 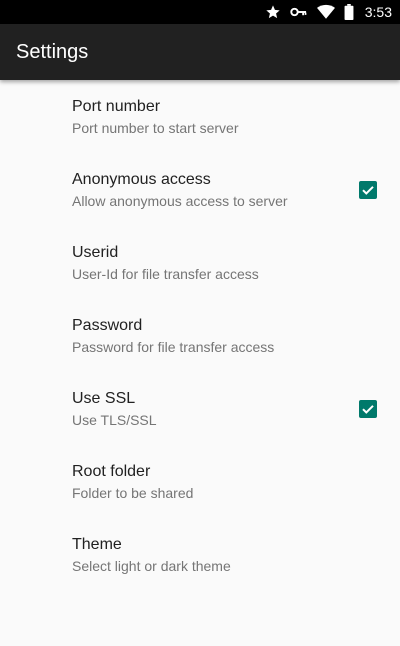 I want to click on pref-summary: Password for file transfer access, so click(x=173, y=347).